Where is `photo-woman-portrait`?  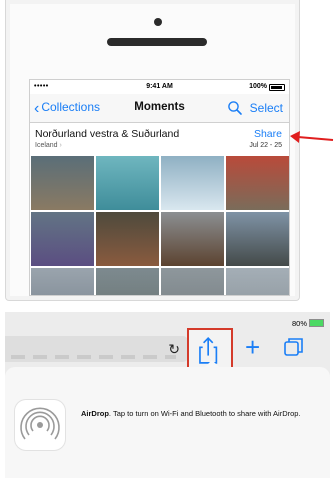 photo-woman-portrait is located at coordinates (127, 239).